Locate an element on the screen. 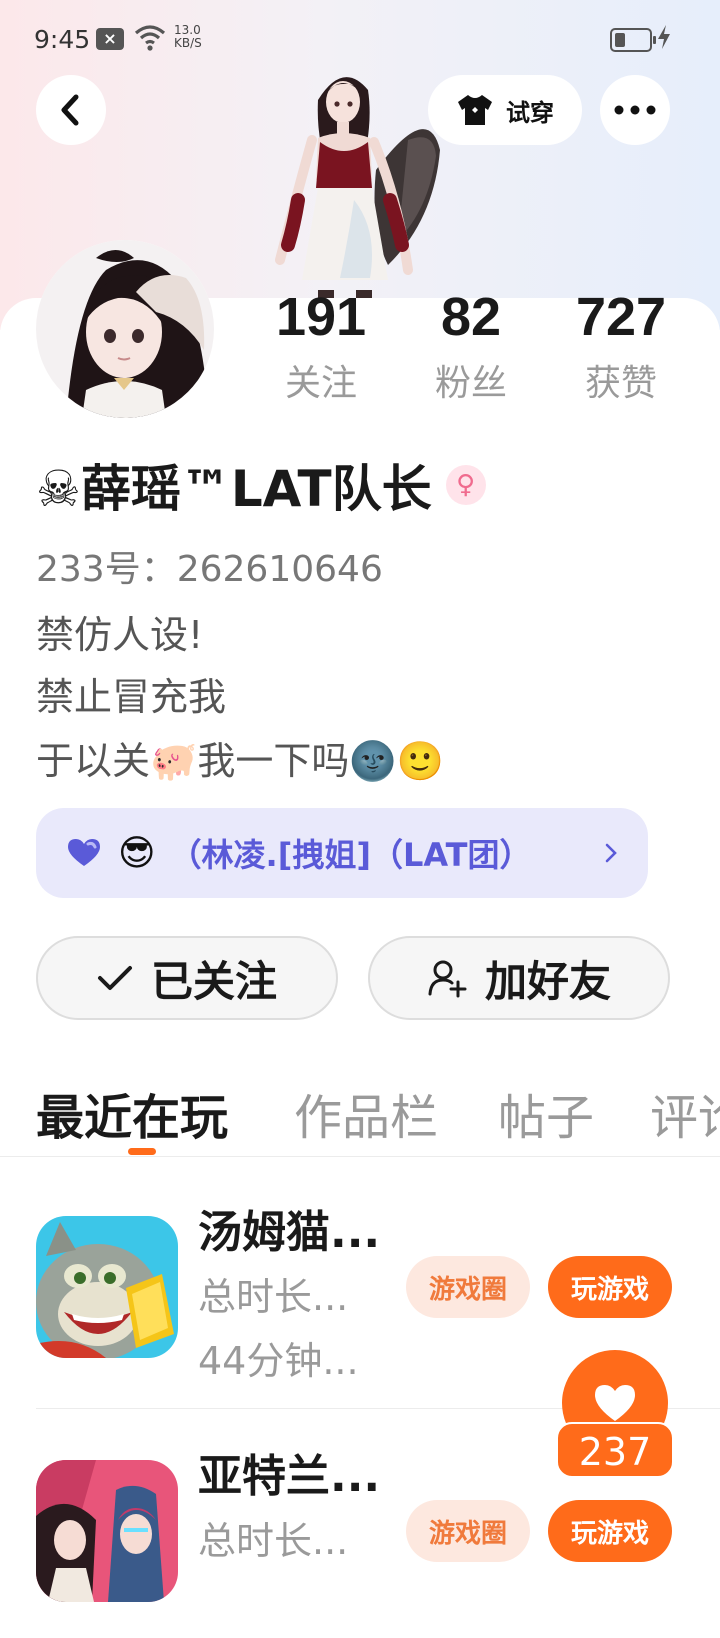  group-emoji: 😎 is located at coordinates (137, 853).